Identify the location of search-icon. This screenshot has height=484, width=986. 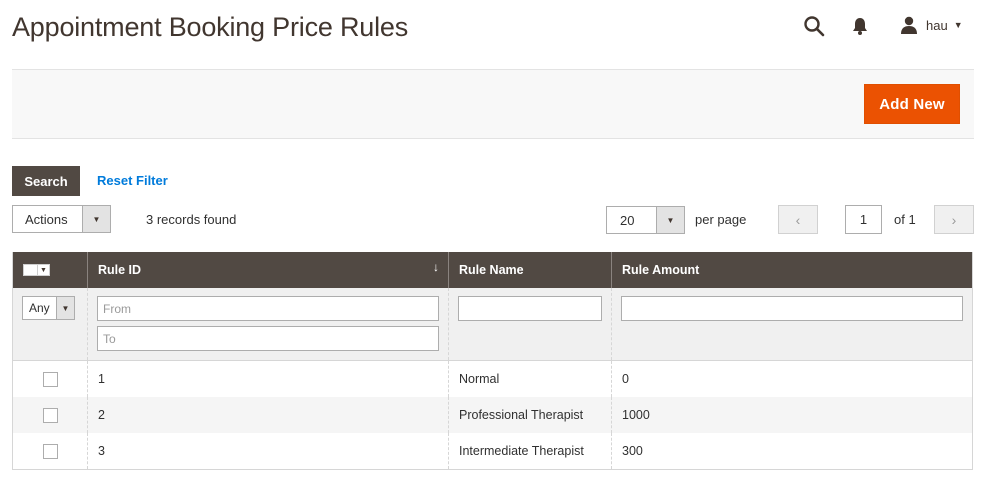
(814, 26).